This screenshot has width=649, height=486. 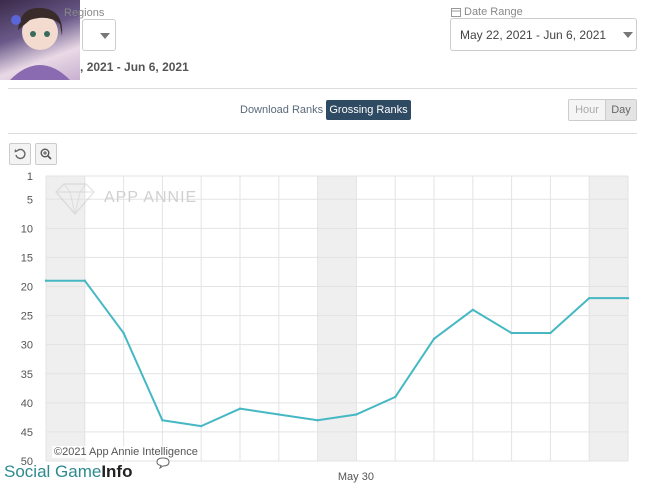 What do you see at coordinates (27, 229) in the screenshot?
I see `y-tick-label: 10` at bounding box center [27, 229].